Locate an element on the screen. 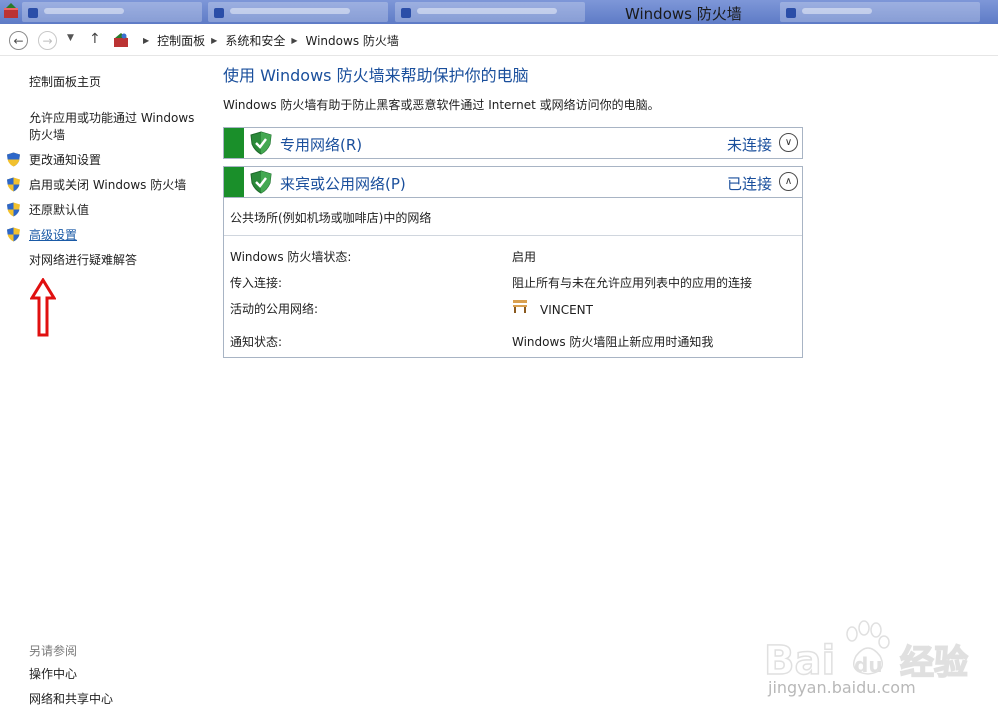 The width and height of the screenshot is (998, 725). arrow-up-icon: ↑ is located at coordinates (95, 39).